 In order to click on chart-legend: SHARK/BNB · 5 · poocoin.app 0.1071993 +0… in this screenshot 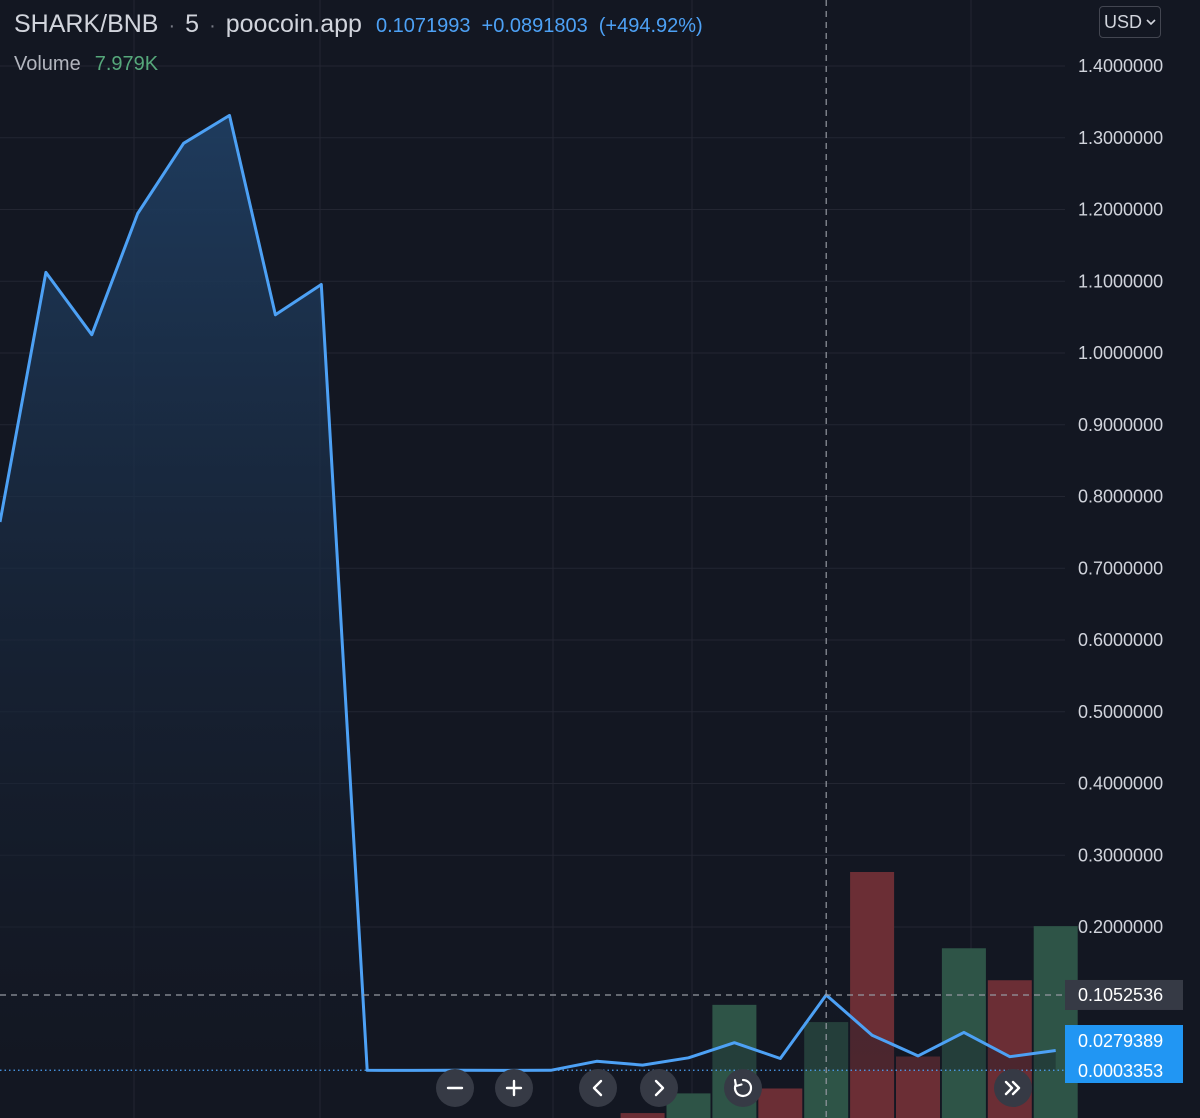, I will do `click(364, 24)`.